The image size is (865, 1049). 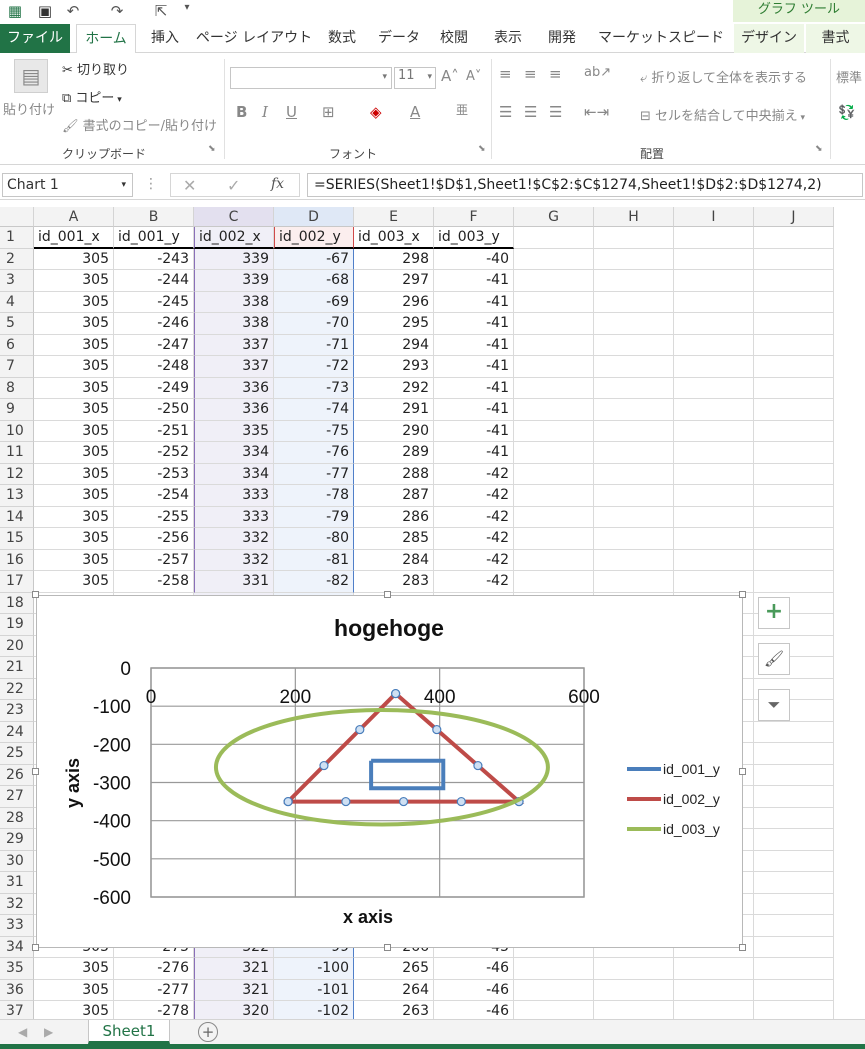 What do you see at coordinates (17, 840) in the screenshot?
I see `row-header: 29` at bounding box center [17, 840].